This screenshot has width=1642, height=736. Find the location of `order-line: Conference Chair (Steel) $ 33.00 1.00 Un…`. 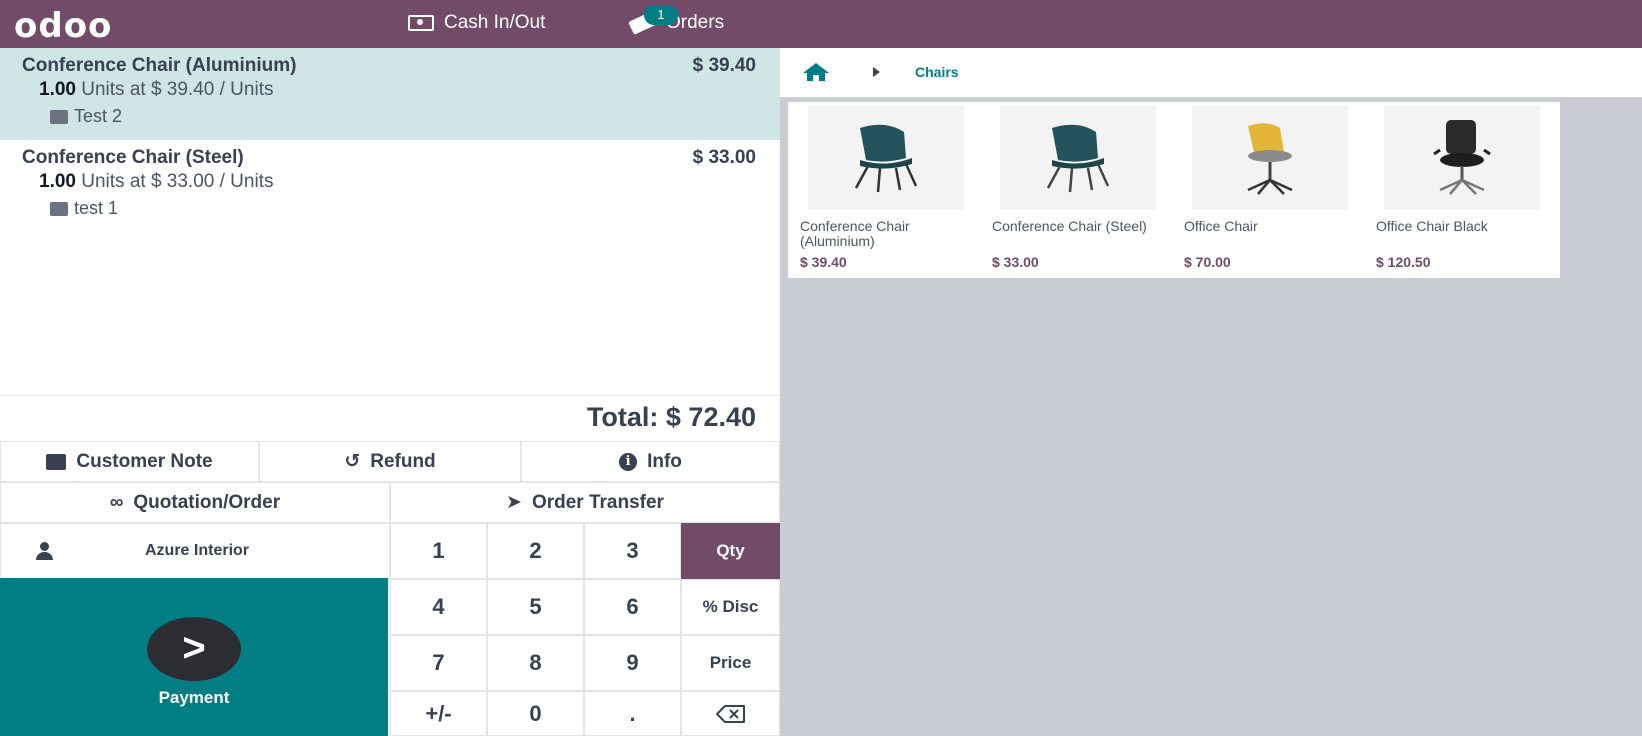

order-line: Conference Chair (Steel) $ 33.00 1.00 Un… is located at coordinates (390, 185).